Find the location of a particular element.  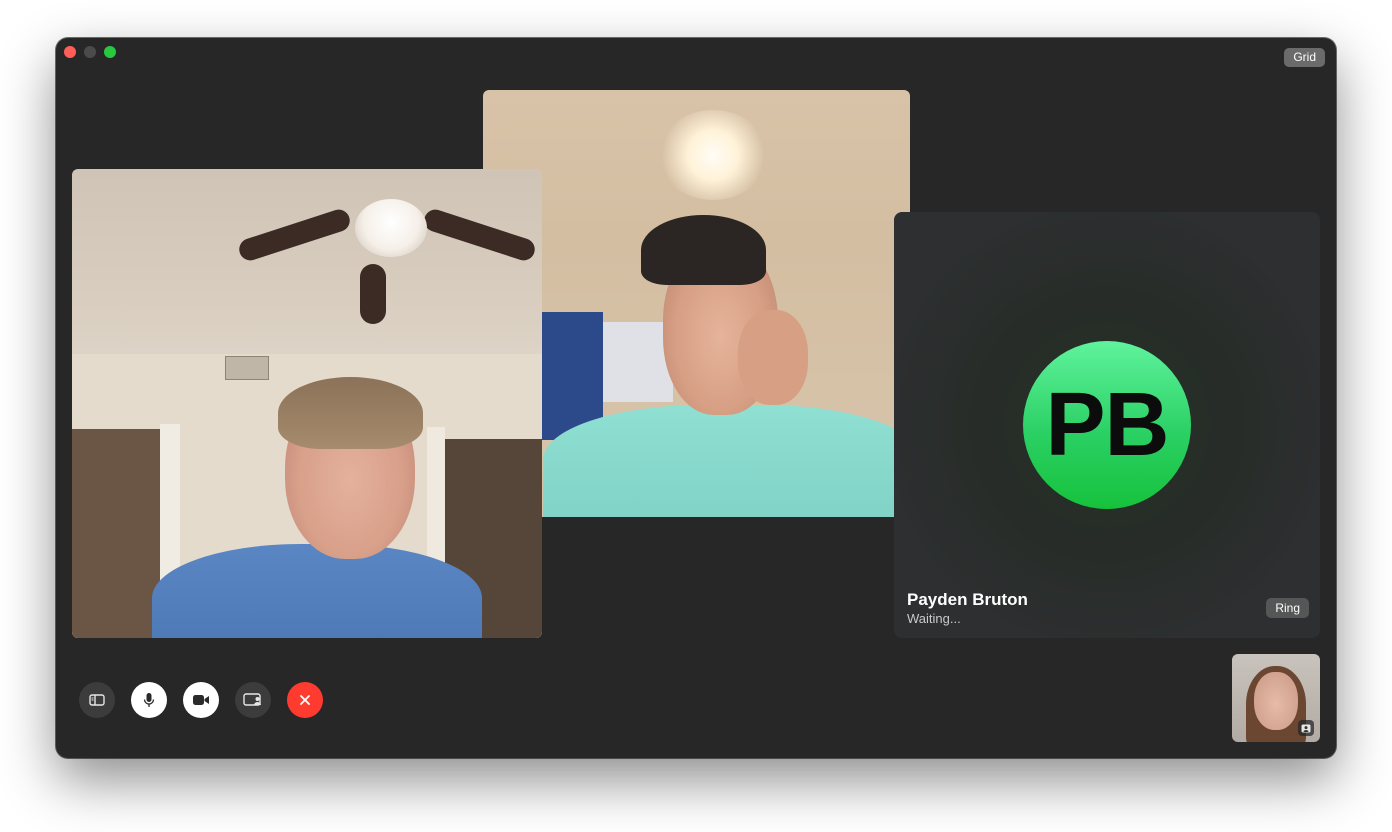

sidebar-toggle-button is located at coordinates (97, 700).